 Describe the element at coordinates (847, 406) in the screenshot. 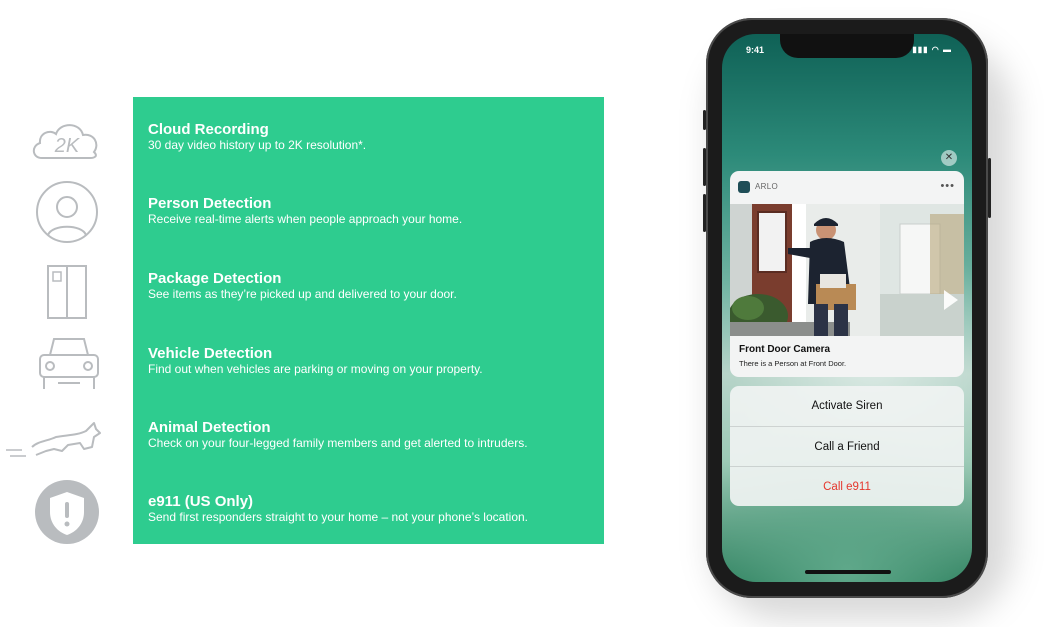

I see `activate-siren-button: Activate Siren` at that location.